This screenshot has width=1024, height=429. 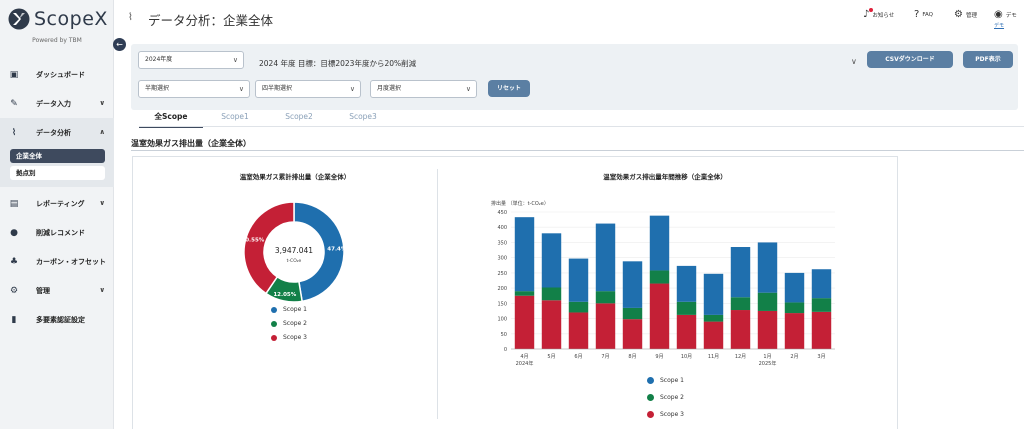 I want to click on sidebar-collapse-button: ←, so click(x=119, y=44).